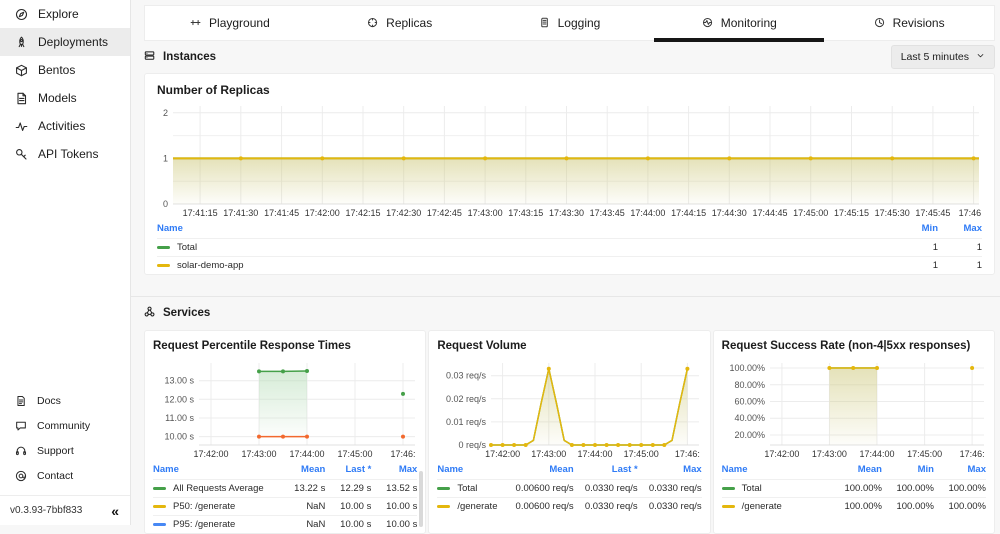 The height and width of the screenshot is (534, 1000). I want to click on services-section-title: Services, so click(177, 313).